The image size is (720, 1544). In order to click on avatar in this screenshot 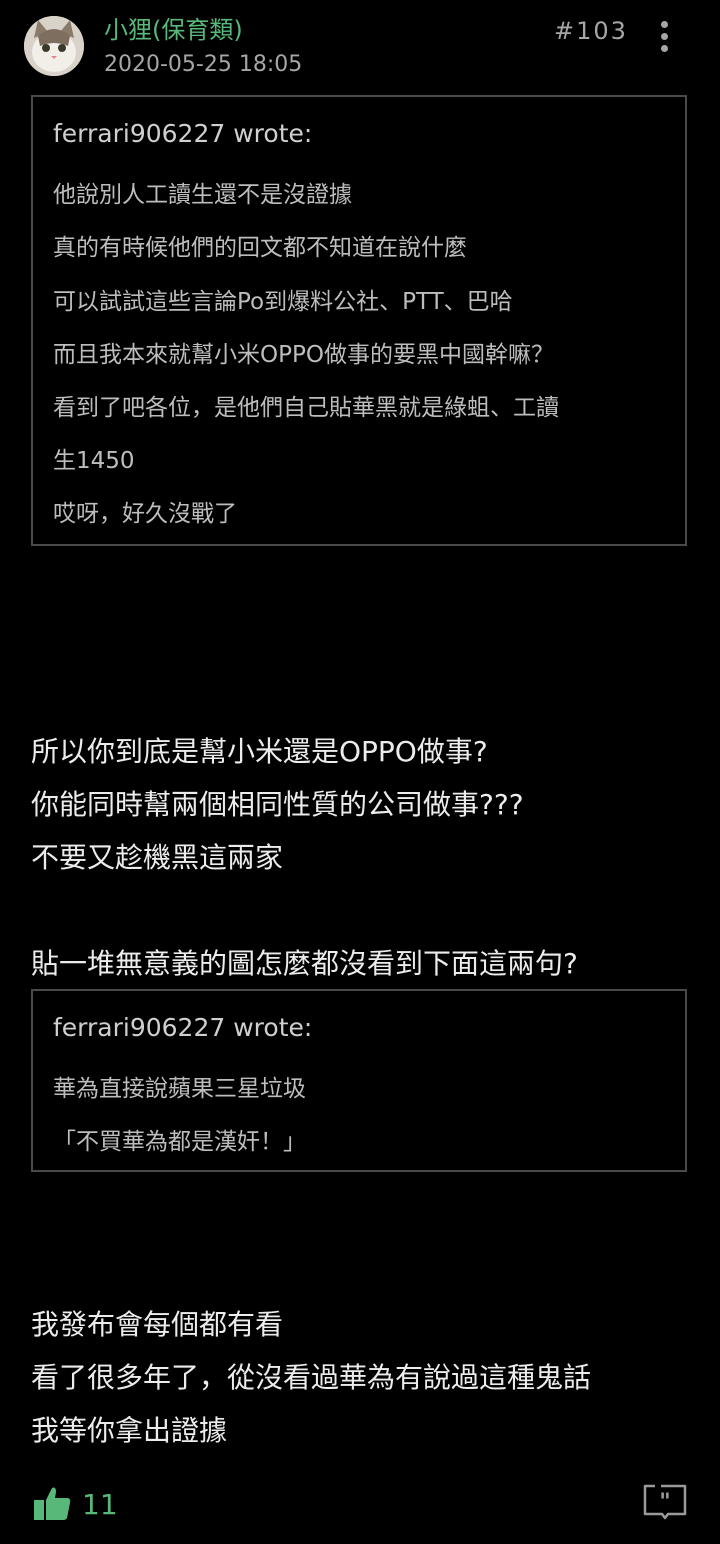, I will do `click(54, 46)`.